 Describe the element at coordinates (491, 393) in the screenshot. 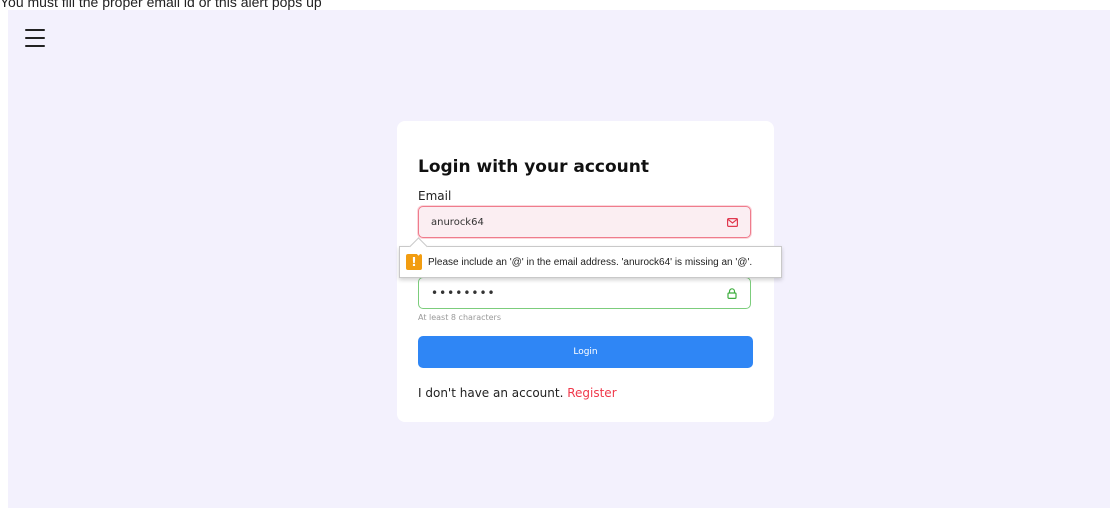

I see `register-prompt-text: I don't have an account.` at that location.